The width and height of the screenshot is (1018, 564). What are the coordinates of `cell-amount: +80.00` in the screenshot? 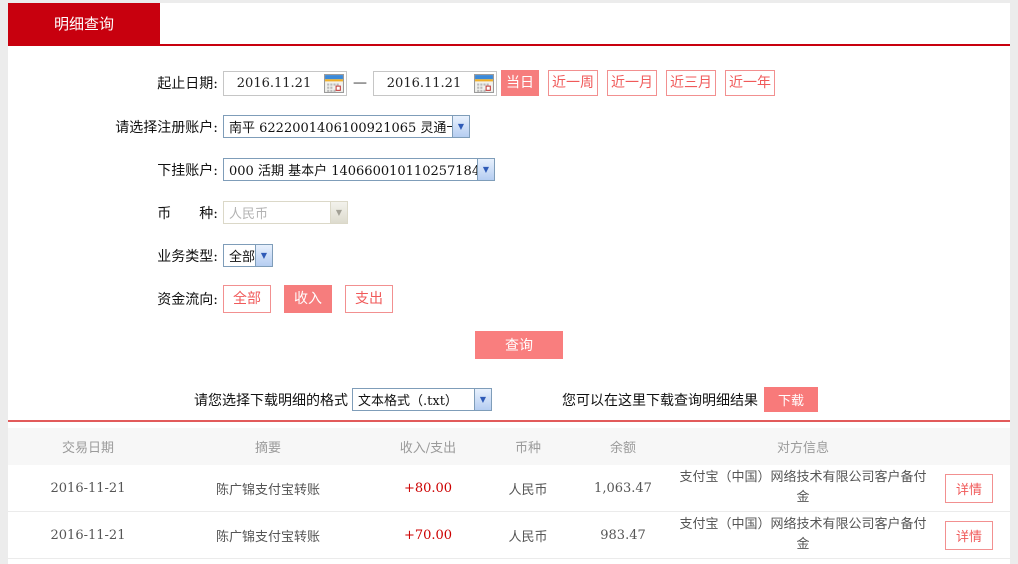 It's located at (428, 488).